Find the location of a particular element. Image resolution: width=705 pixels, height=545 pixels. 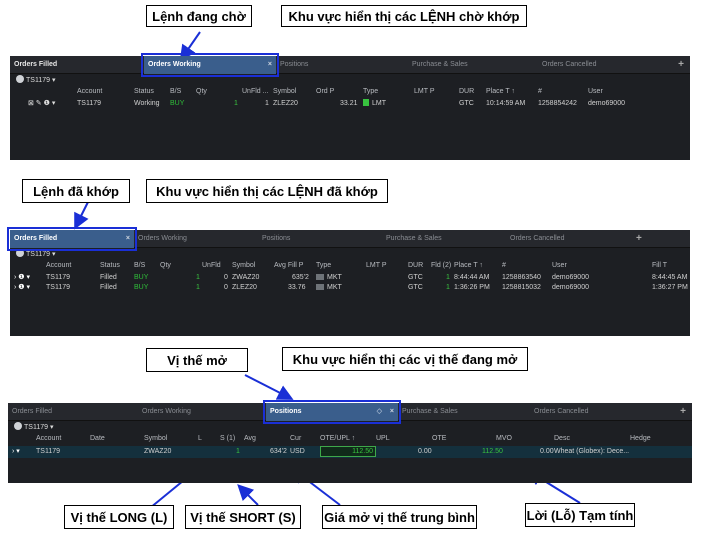

col-desc: Desc is located at coordinates (562, 439).